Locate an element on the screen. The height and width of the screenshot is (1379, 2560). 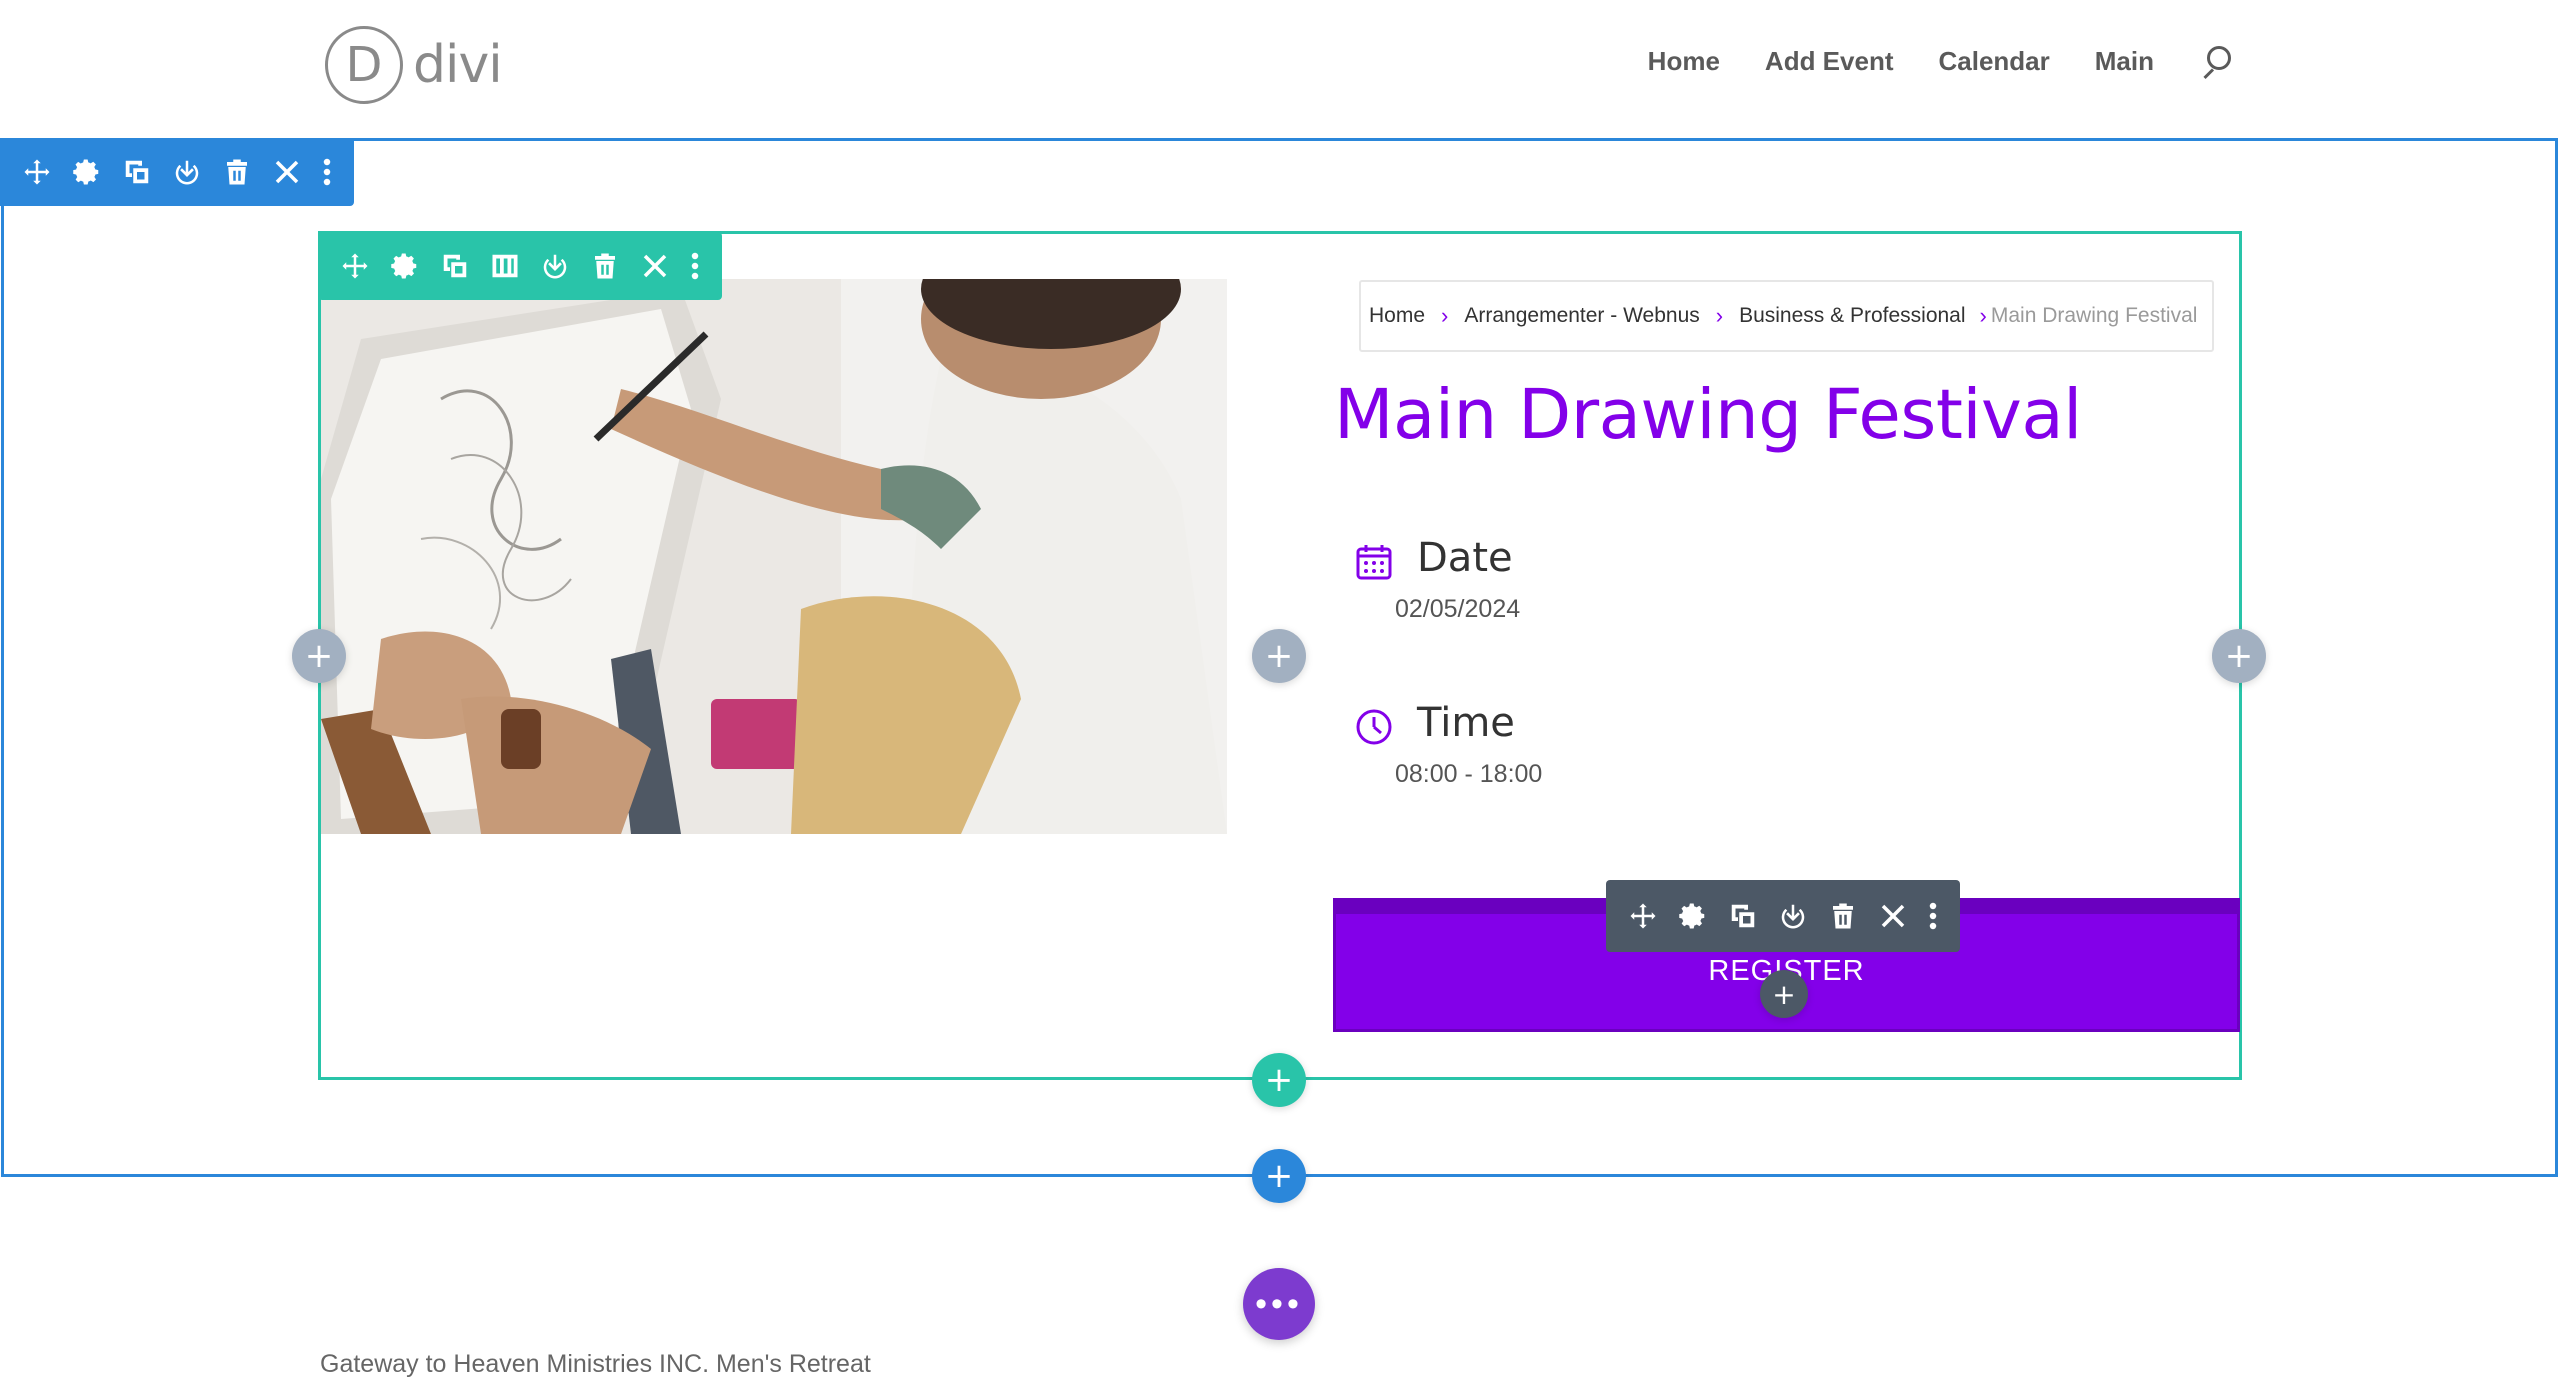
main-nav: Home Add Event Calendar Main is located at coordinates (1940, 62).